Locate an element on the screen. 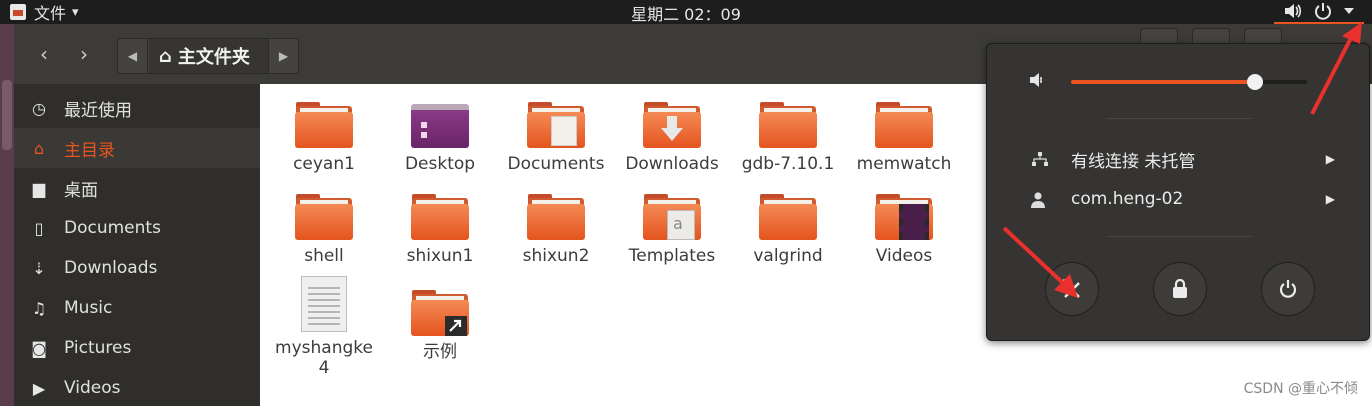  document-icon: ▯ is located at coordinates (39, 228).